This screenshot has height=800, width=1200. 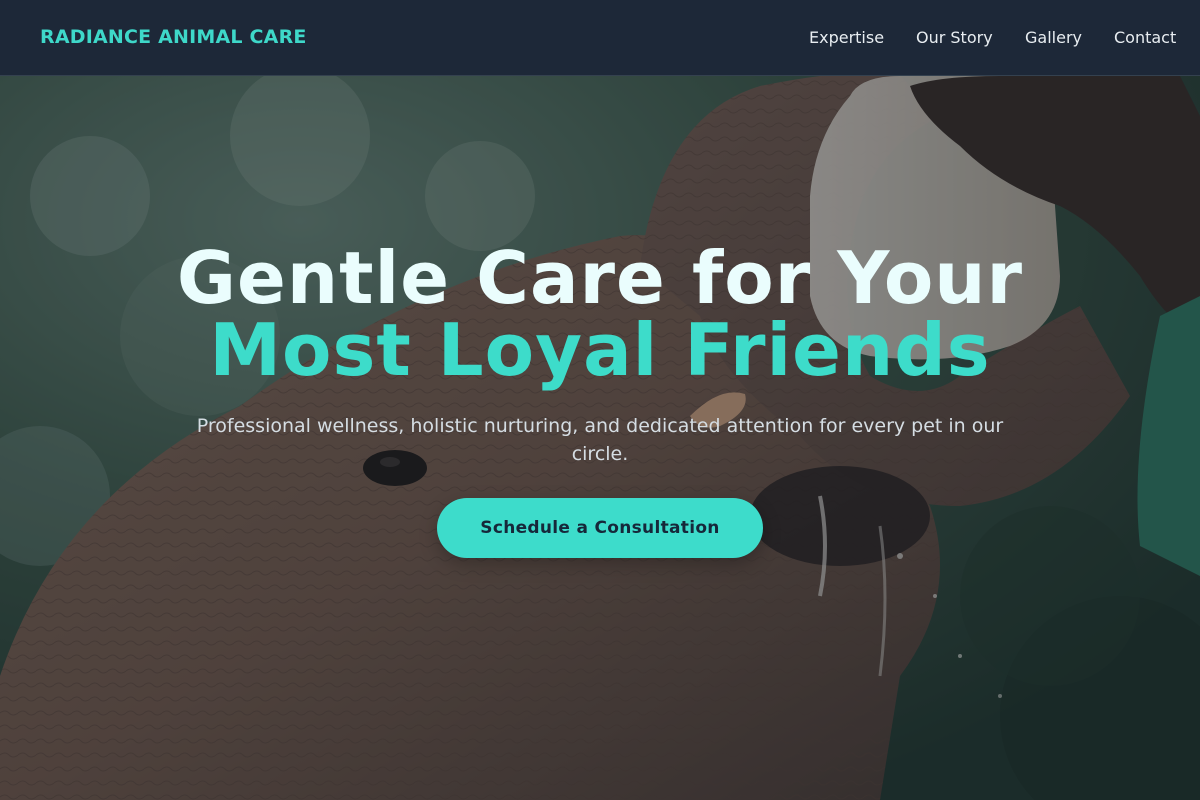 What do you see at coordinates (1145, 37) in the screenshot?
I see `nav-link-contact: Contact` at bounding box center [1145, 37].